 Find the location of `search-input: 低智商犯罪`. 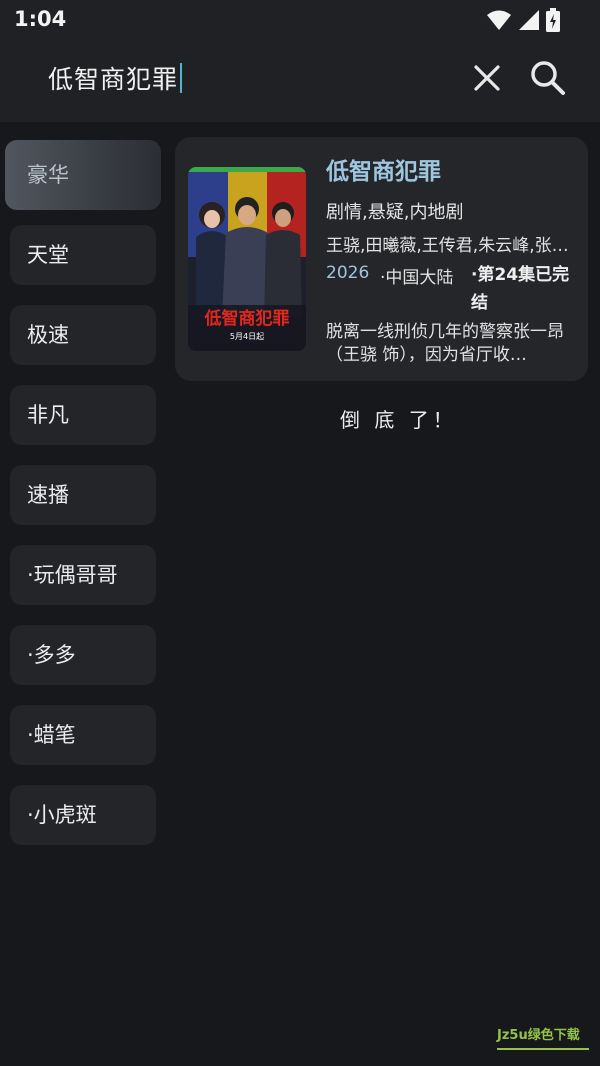

search-input: 低智商犯罪 is located at coordinates (115, 78).